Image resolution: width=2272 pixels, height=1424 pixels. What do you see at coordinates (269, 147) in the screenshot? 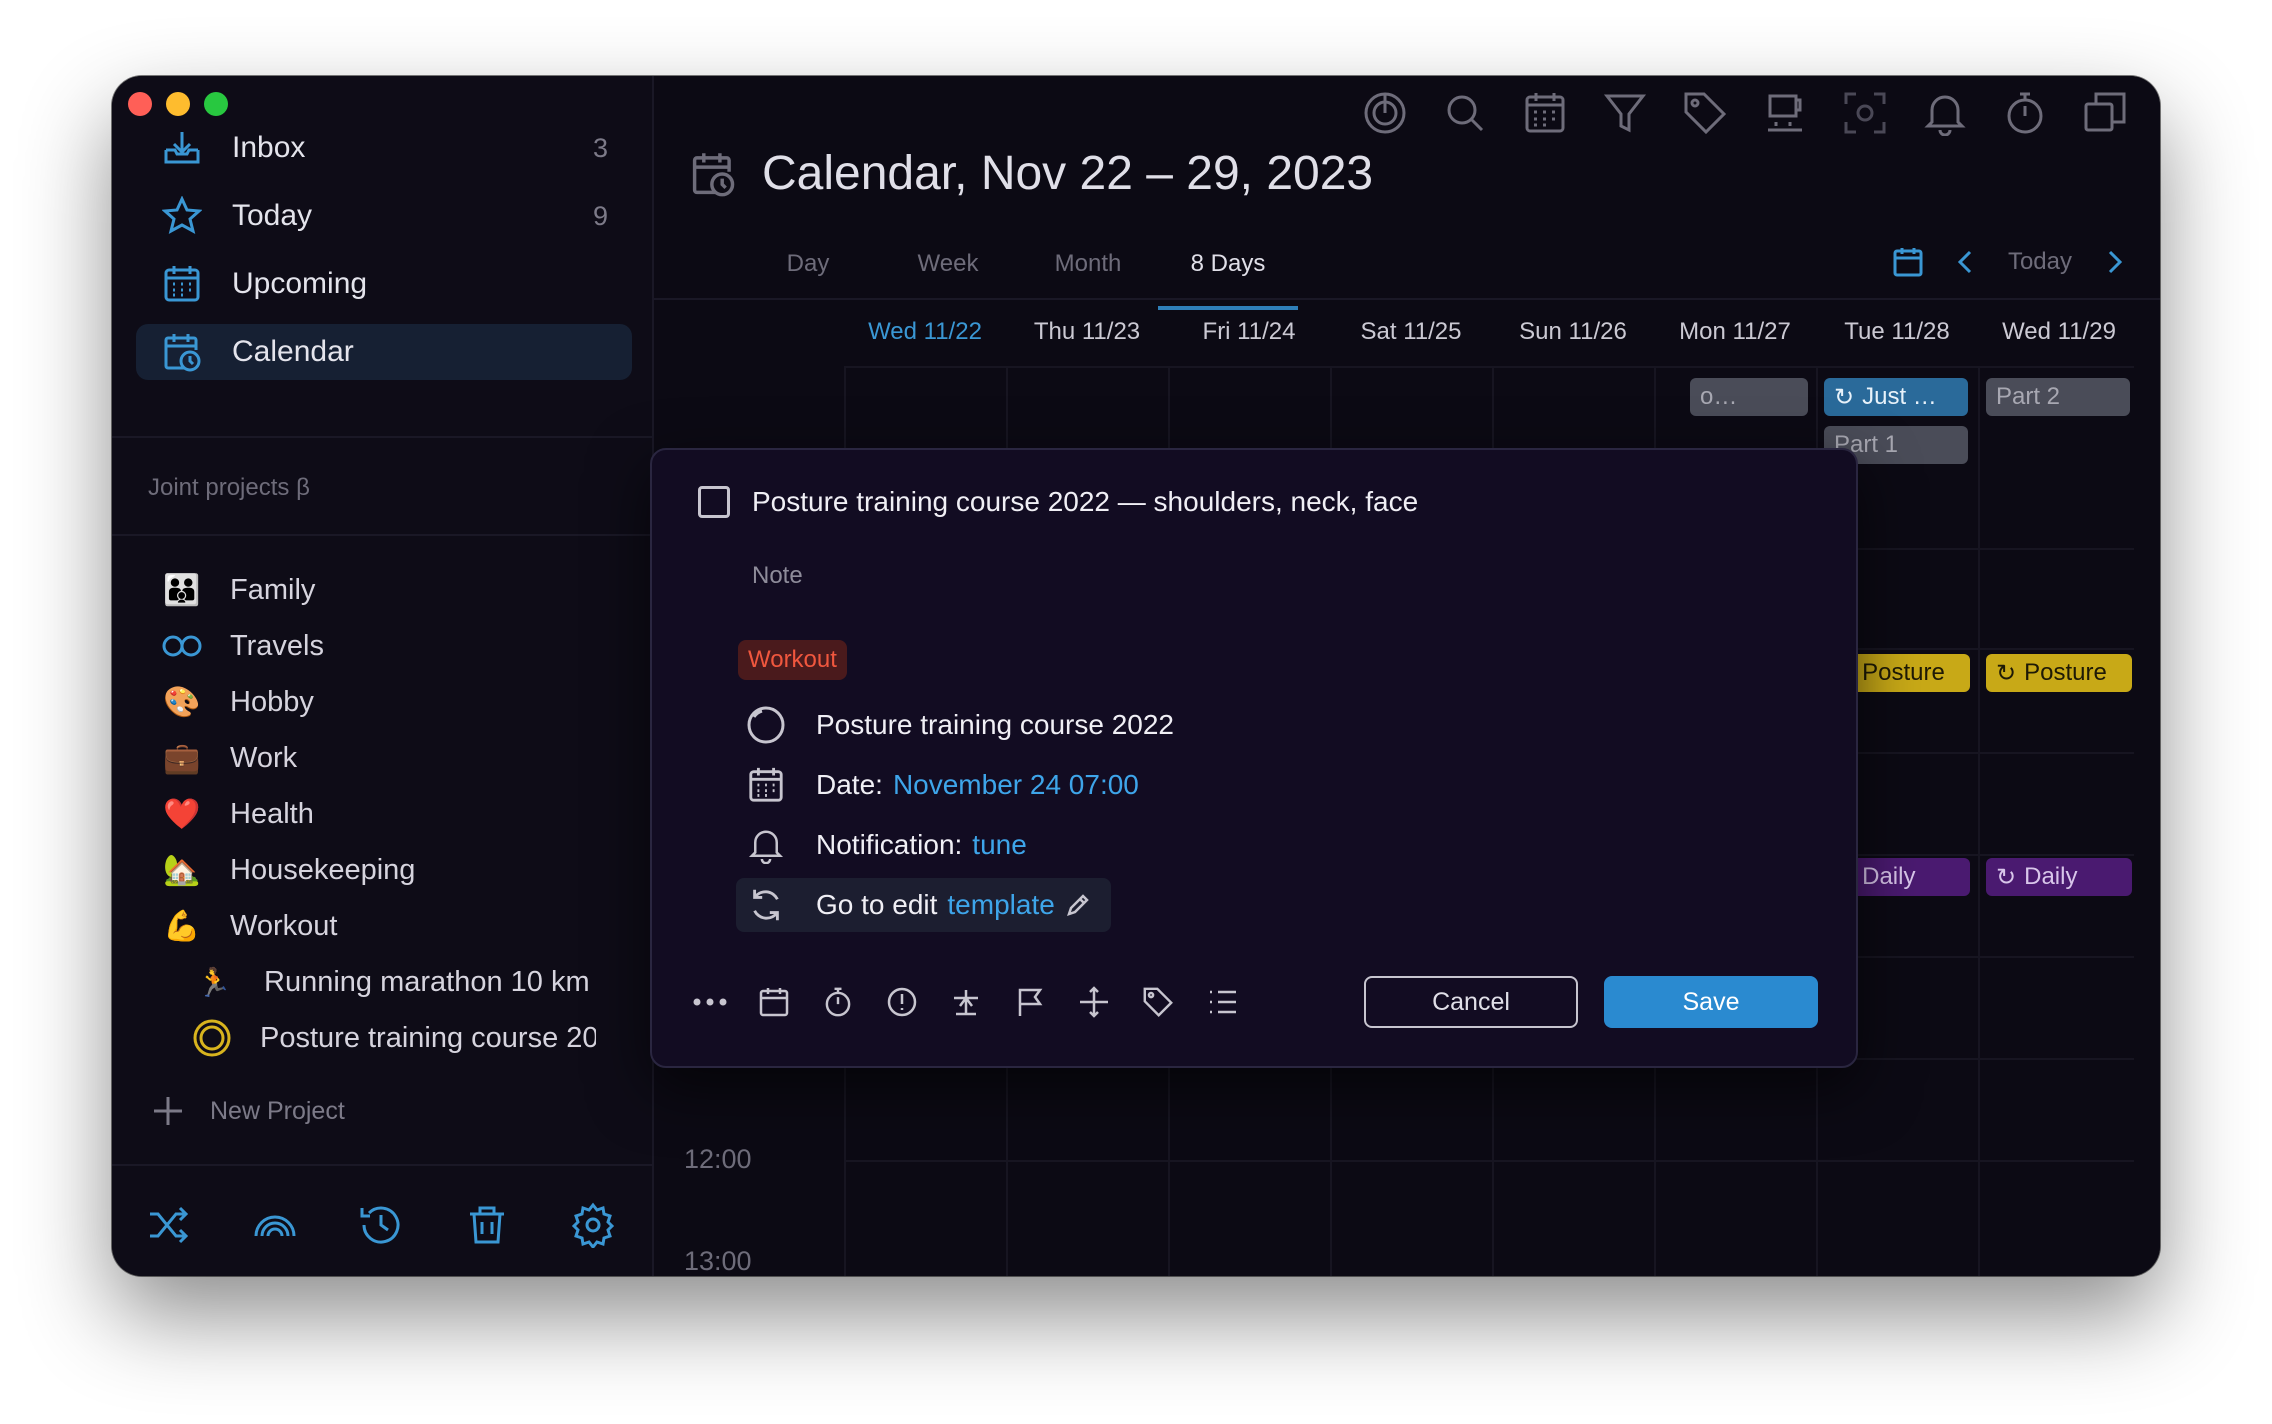
I see `sidebar-item-label: Inbox` at bounding box center [269, 147].